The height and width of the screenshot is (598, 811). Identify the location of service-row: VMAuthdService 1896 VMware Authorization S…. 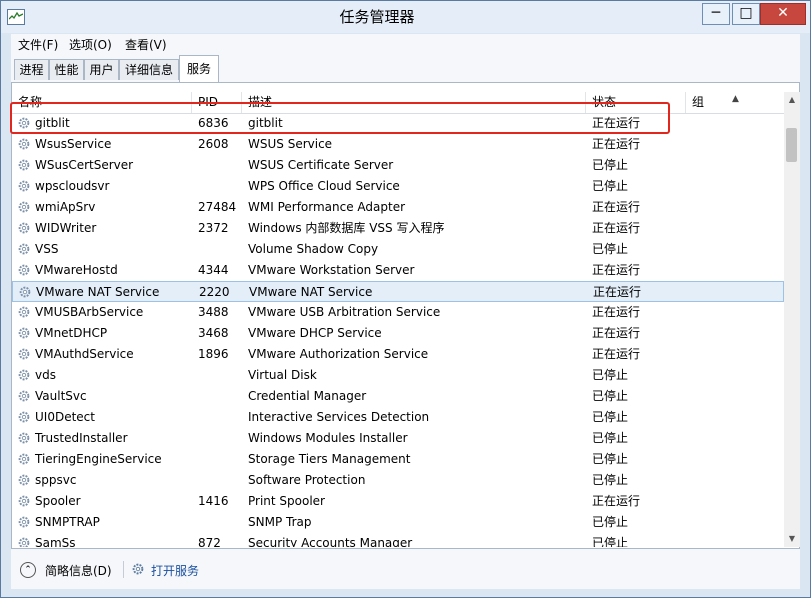
(398, 354).